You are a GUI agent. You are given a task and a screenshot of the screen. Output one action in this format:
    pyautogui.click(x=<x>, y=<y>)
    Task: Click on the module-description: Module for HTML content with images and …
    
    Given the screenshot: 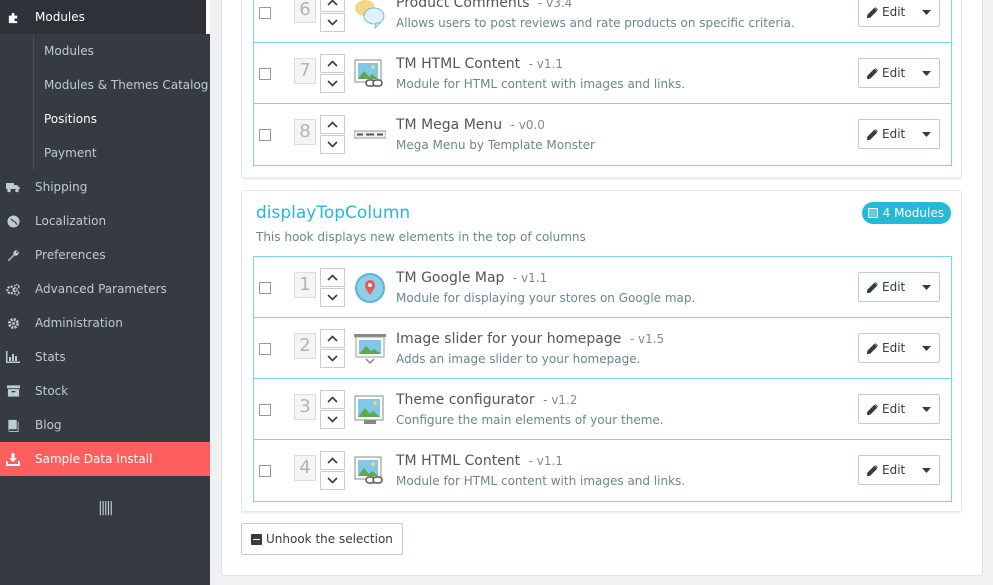 What is the action you would take?
    pyautogui.click(x=541, y=84)
    